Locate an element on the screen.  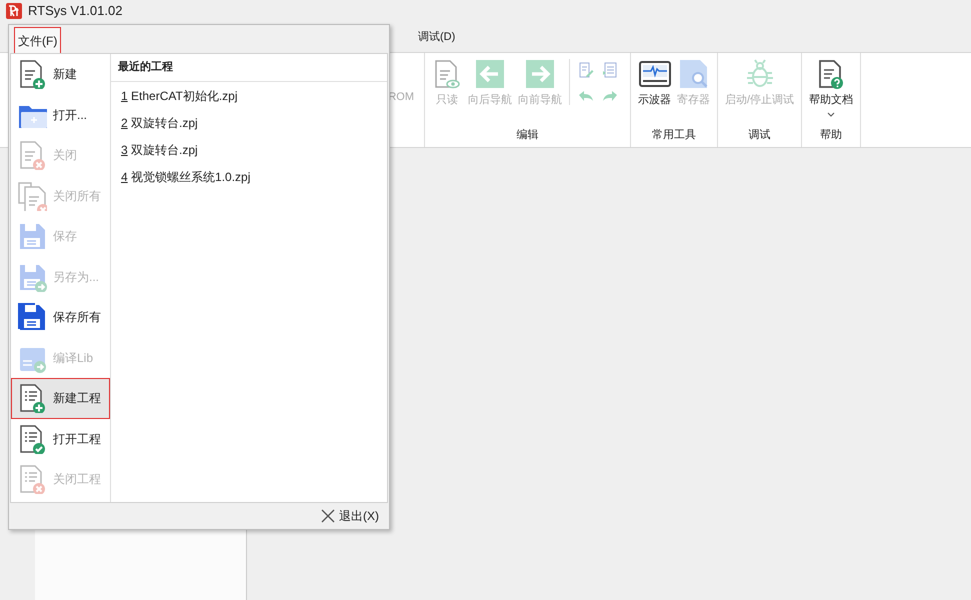
recent-project-item: 3 双旋转台.zpj is located at coordinates (159, 149).